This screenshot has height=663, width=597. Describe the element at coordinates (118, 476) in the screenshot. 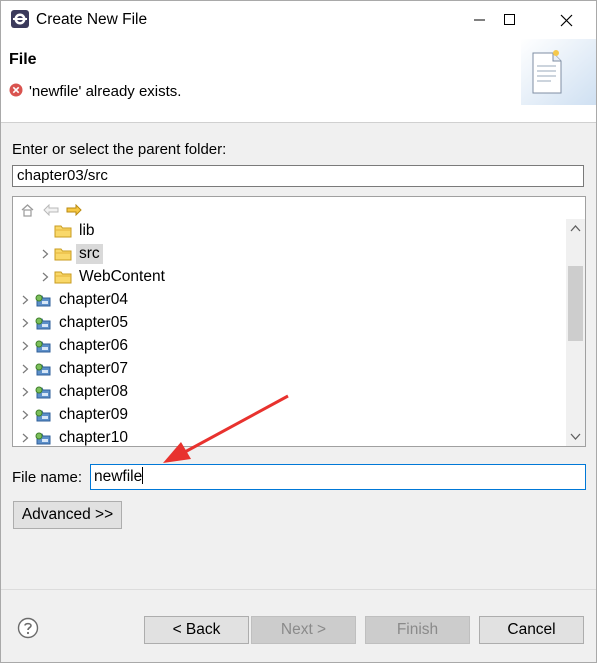

I see `file-name-value: newfile` at that location.